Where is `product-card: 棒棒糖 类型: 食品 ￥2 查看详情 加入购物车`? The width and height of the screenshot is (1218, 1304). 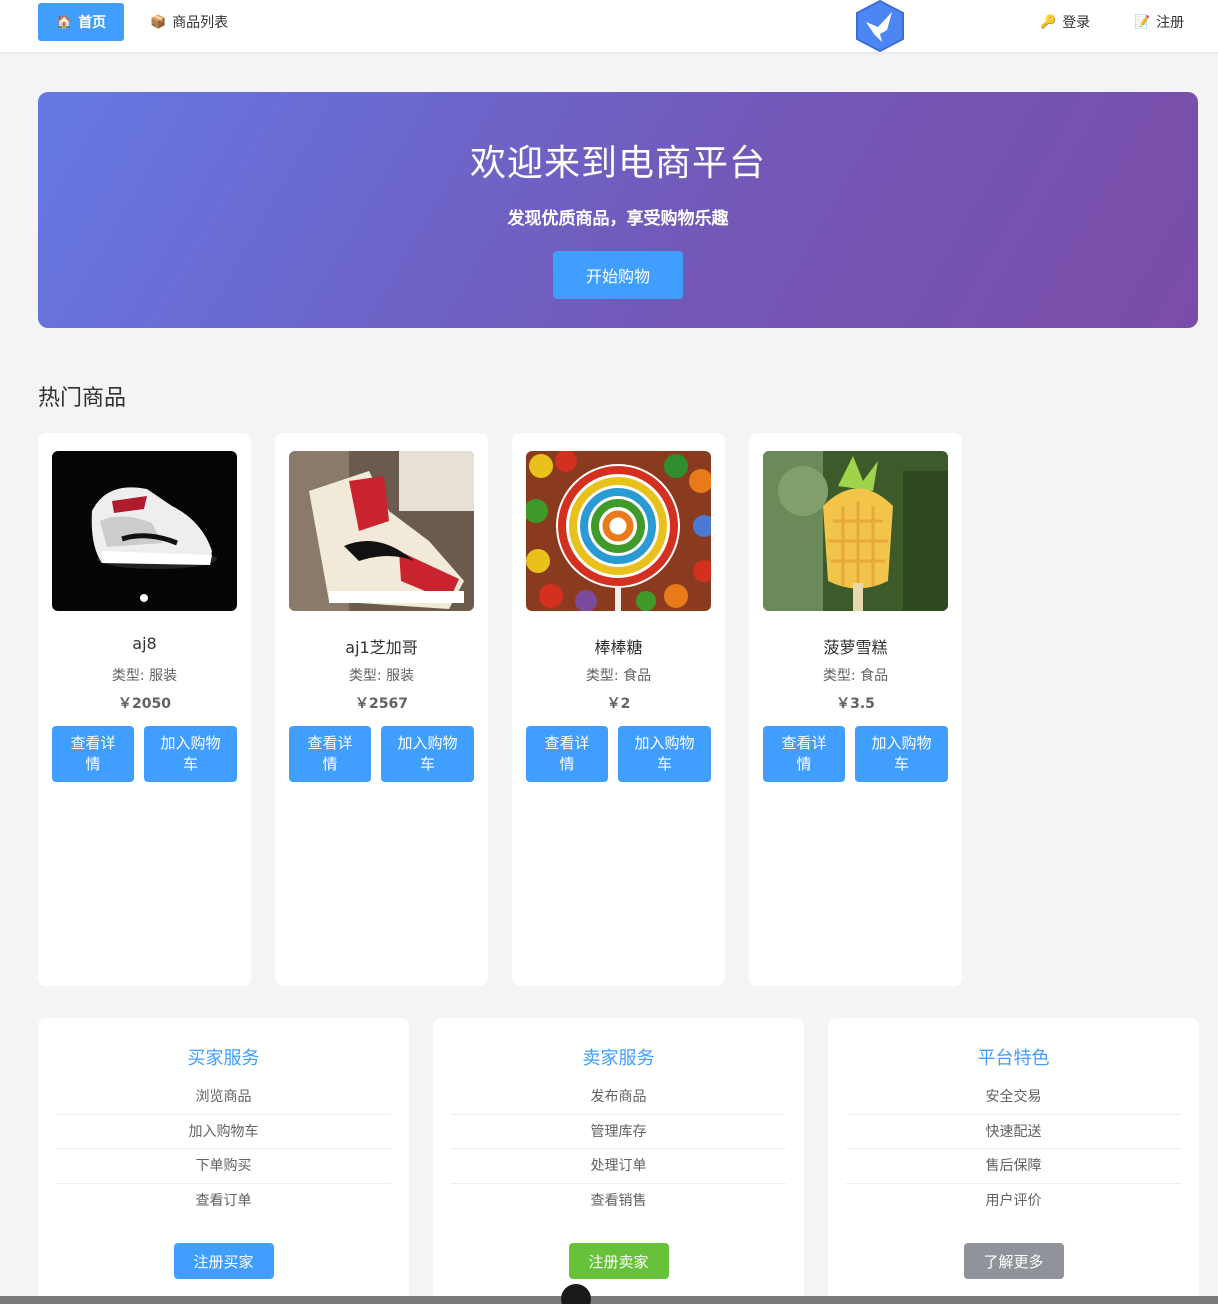 product-card: 棒棒糖 类型: 食品 ￥2 查看详情 加入购物车 is located at coordinates (618, 709).